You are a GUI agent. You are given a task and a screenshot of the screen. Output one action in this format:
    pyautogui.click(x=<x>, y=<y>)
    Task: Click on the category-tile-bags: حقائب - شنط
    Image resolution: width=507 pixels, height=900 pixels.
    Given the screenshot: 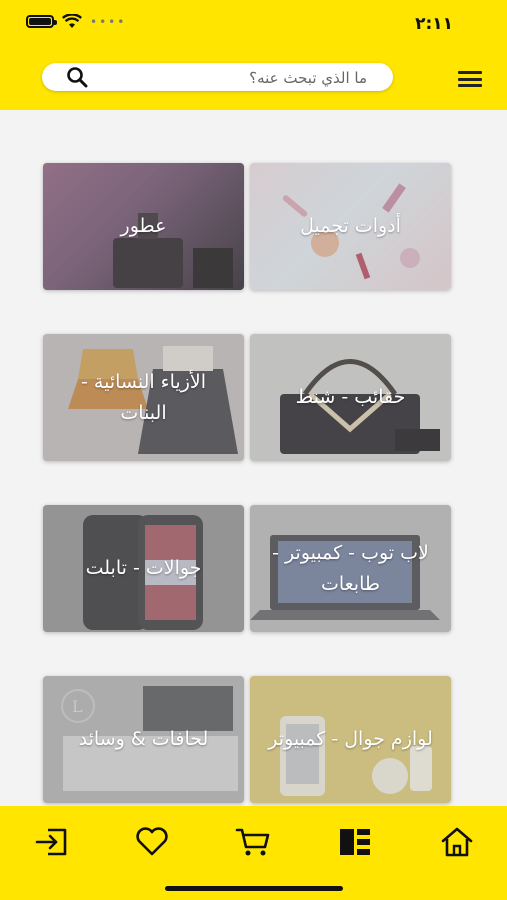 What is the action you would take?
    pyautogui.click(x=350, y=397)
    